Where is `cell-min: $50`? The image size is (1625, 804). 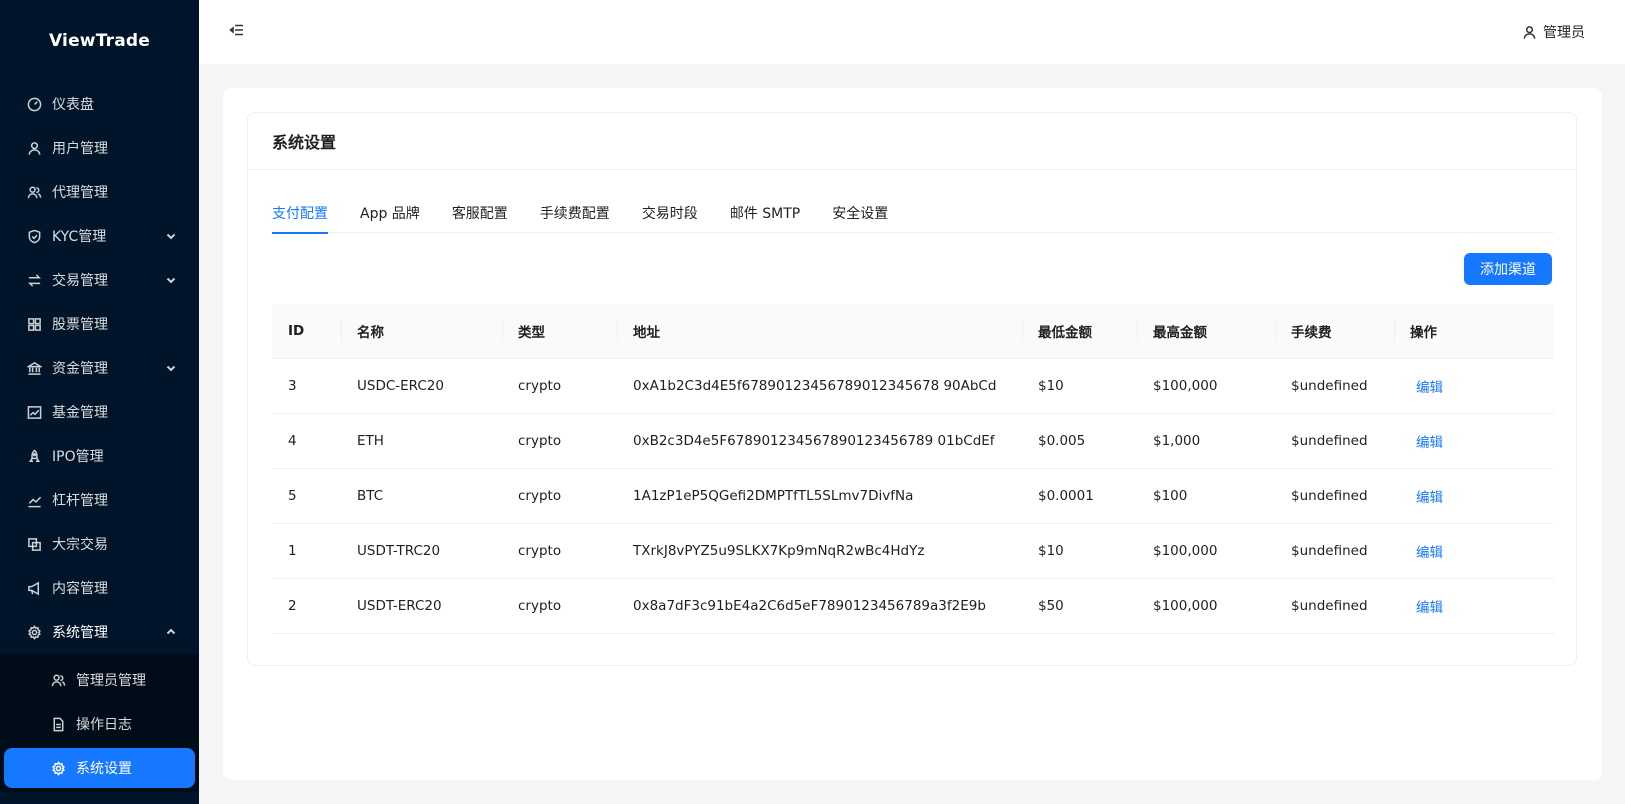
cell-min: $50 is located at coordinates (1079, 606).